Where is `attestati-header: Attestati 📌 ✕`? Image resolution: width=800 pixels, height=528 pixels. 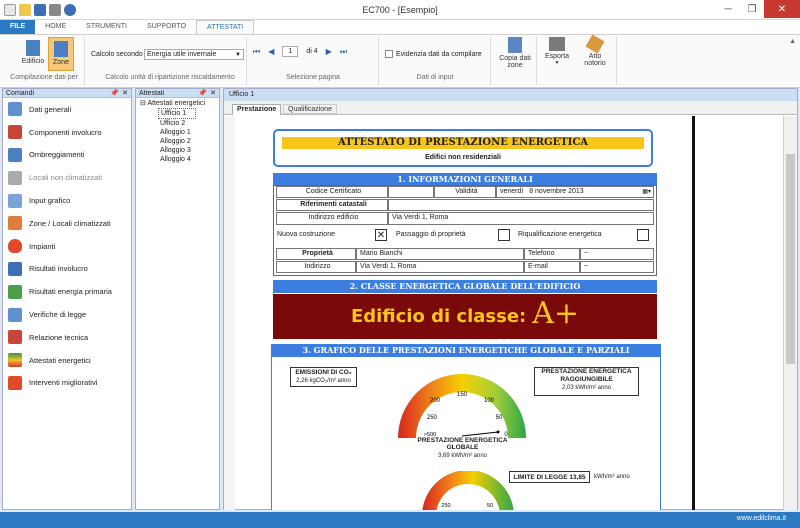 attestati-header: Attestati 📌 ✕ is located at coordinates (177, 93).